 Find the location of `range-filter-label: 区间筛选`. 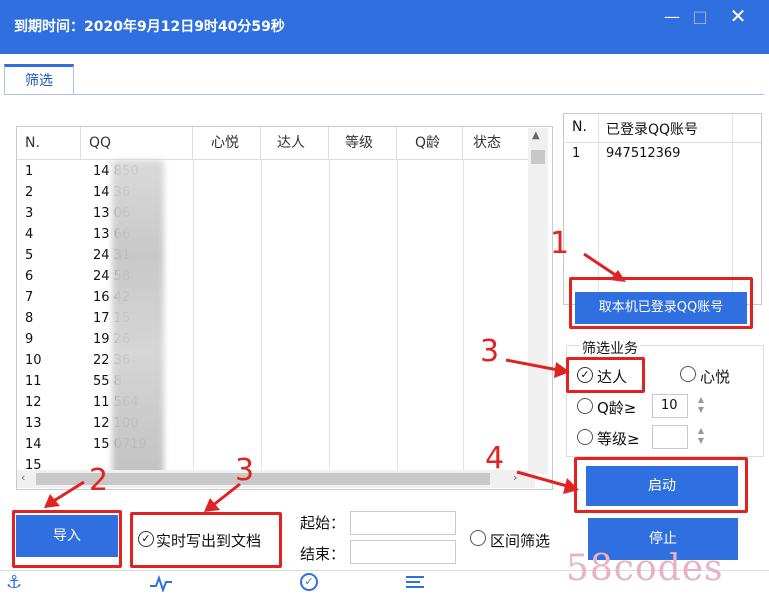

range-filter-label: 区间筛选 is located at coordinates (520, 541).